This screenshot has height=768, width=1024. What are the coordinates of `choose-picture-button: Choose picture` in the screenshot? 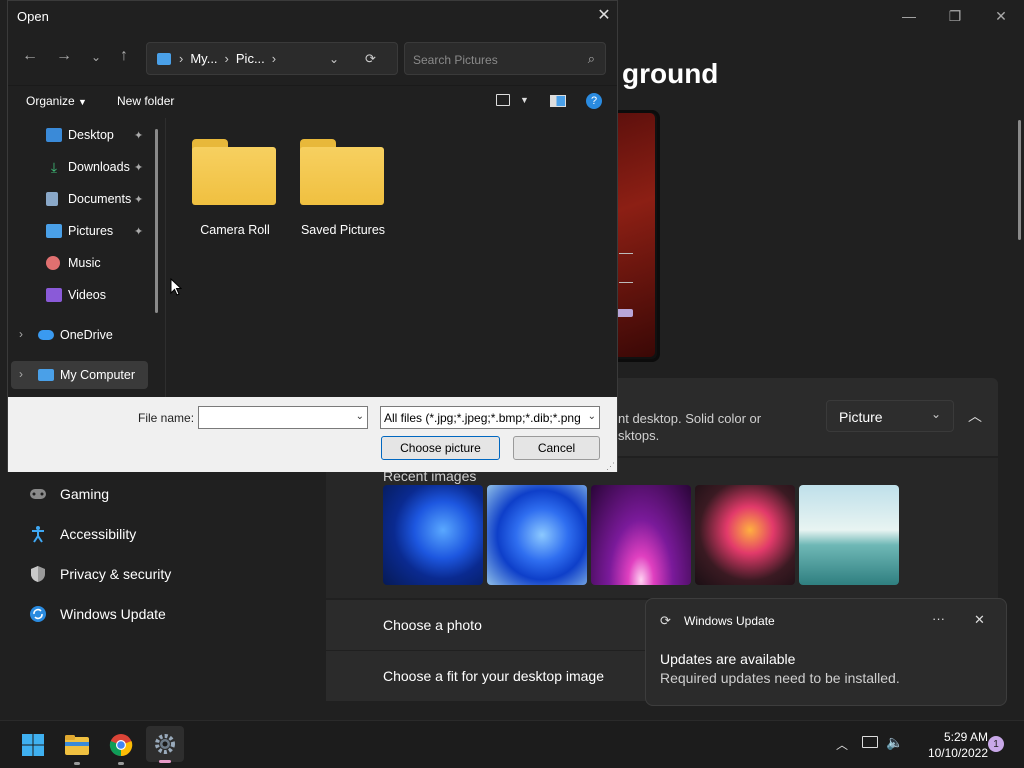 It's located at (440, 448).